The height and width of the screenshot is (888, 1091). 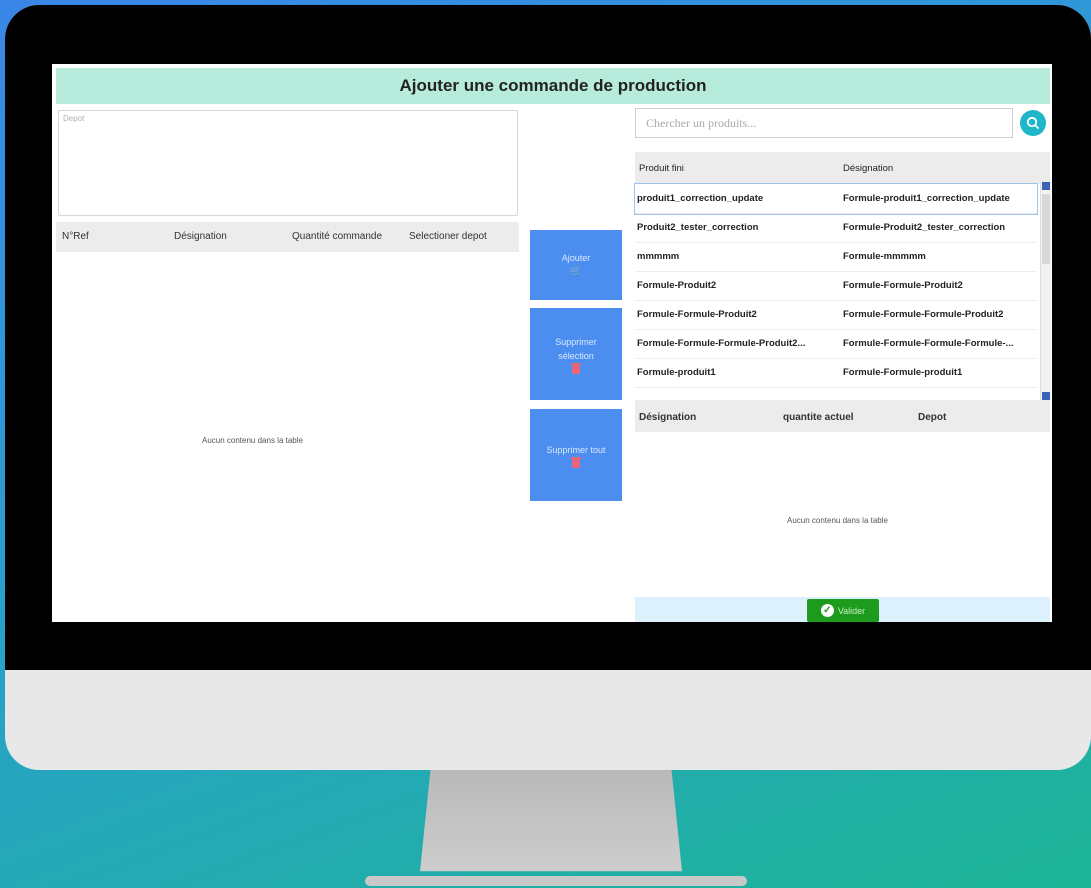 What do you see at coordinates (837, 520) in the screenshot?
I see `stock-table-empty: Aucun contenu dans la table` at bounding box center [837, 520].